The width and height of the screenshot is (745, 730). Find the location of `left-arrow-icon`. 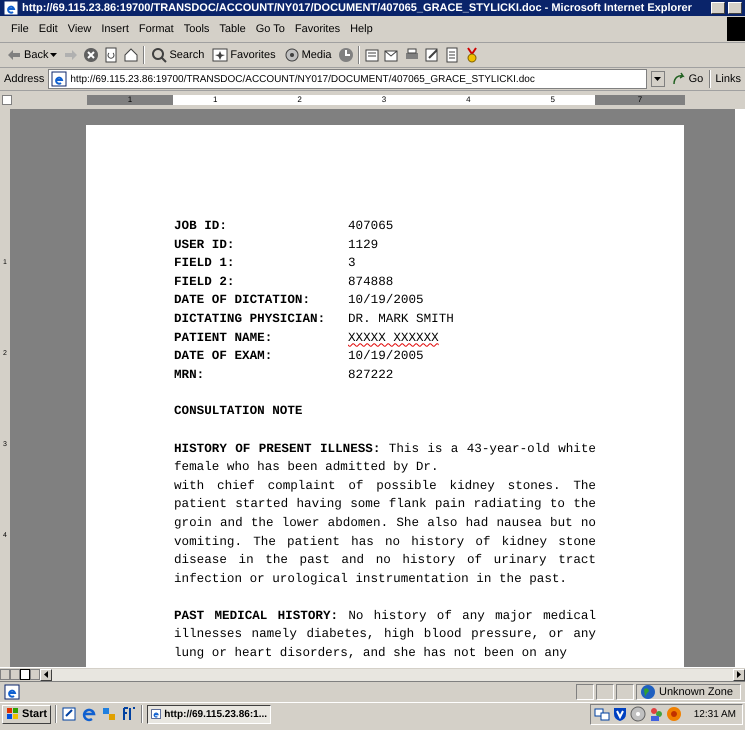

left-arrow-icon is located at coordinates (46, 674).